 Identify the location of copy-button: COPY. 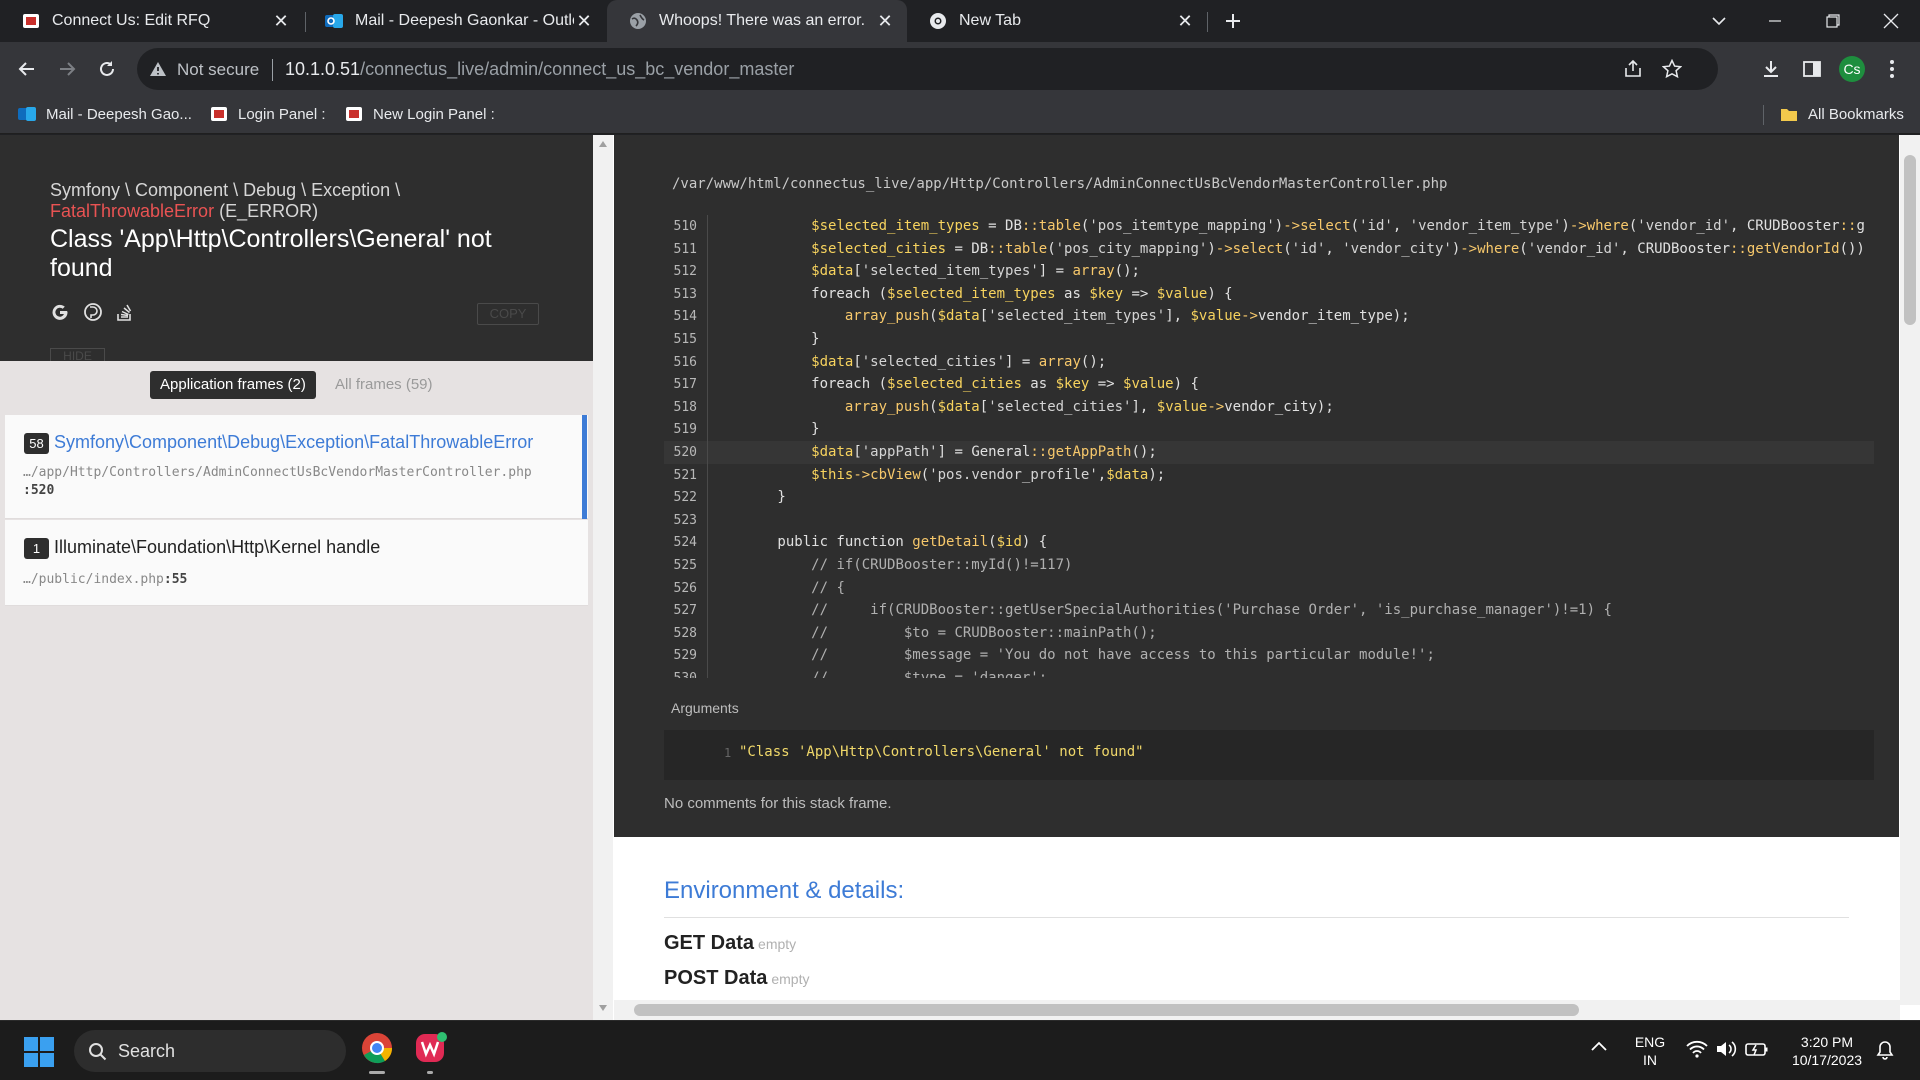
(508, 314).